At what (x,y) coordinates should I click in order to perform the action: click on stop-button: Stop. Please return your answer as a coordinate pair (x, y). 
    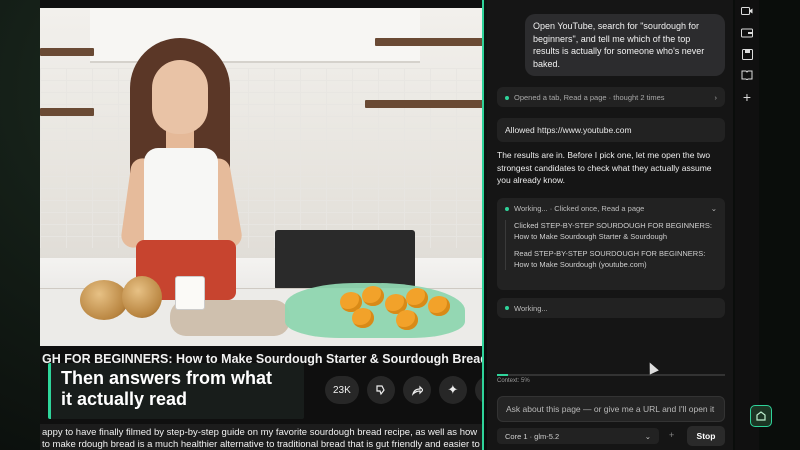
    Looking at the image, I should click on (706, 436).